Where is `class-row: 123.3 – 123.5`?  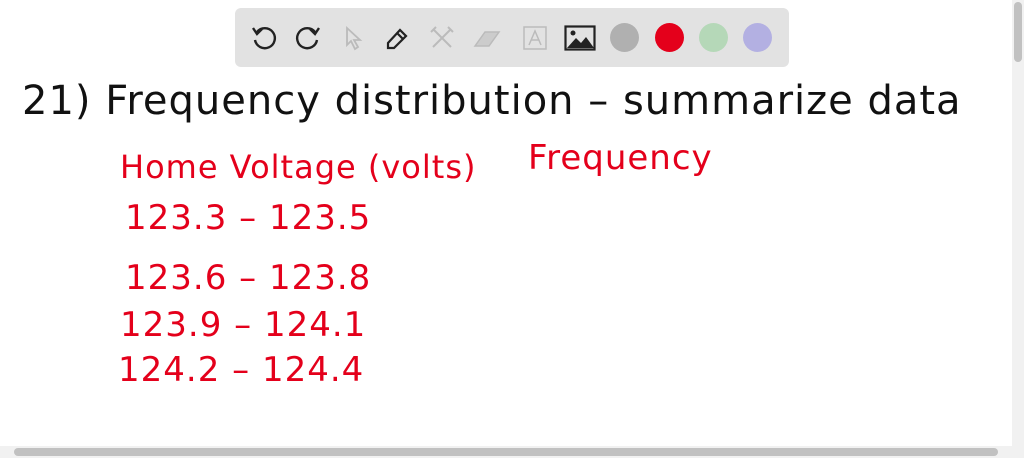 class-row: 123.3 – 123.5 is located at coordinates (248, 218).